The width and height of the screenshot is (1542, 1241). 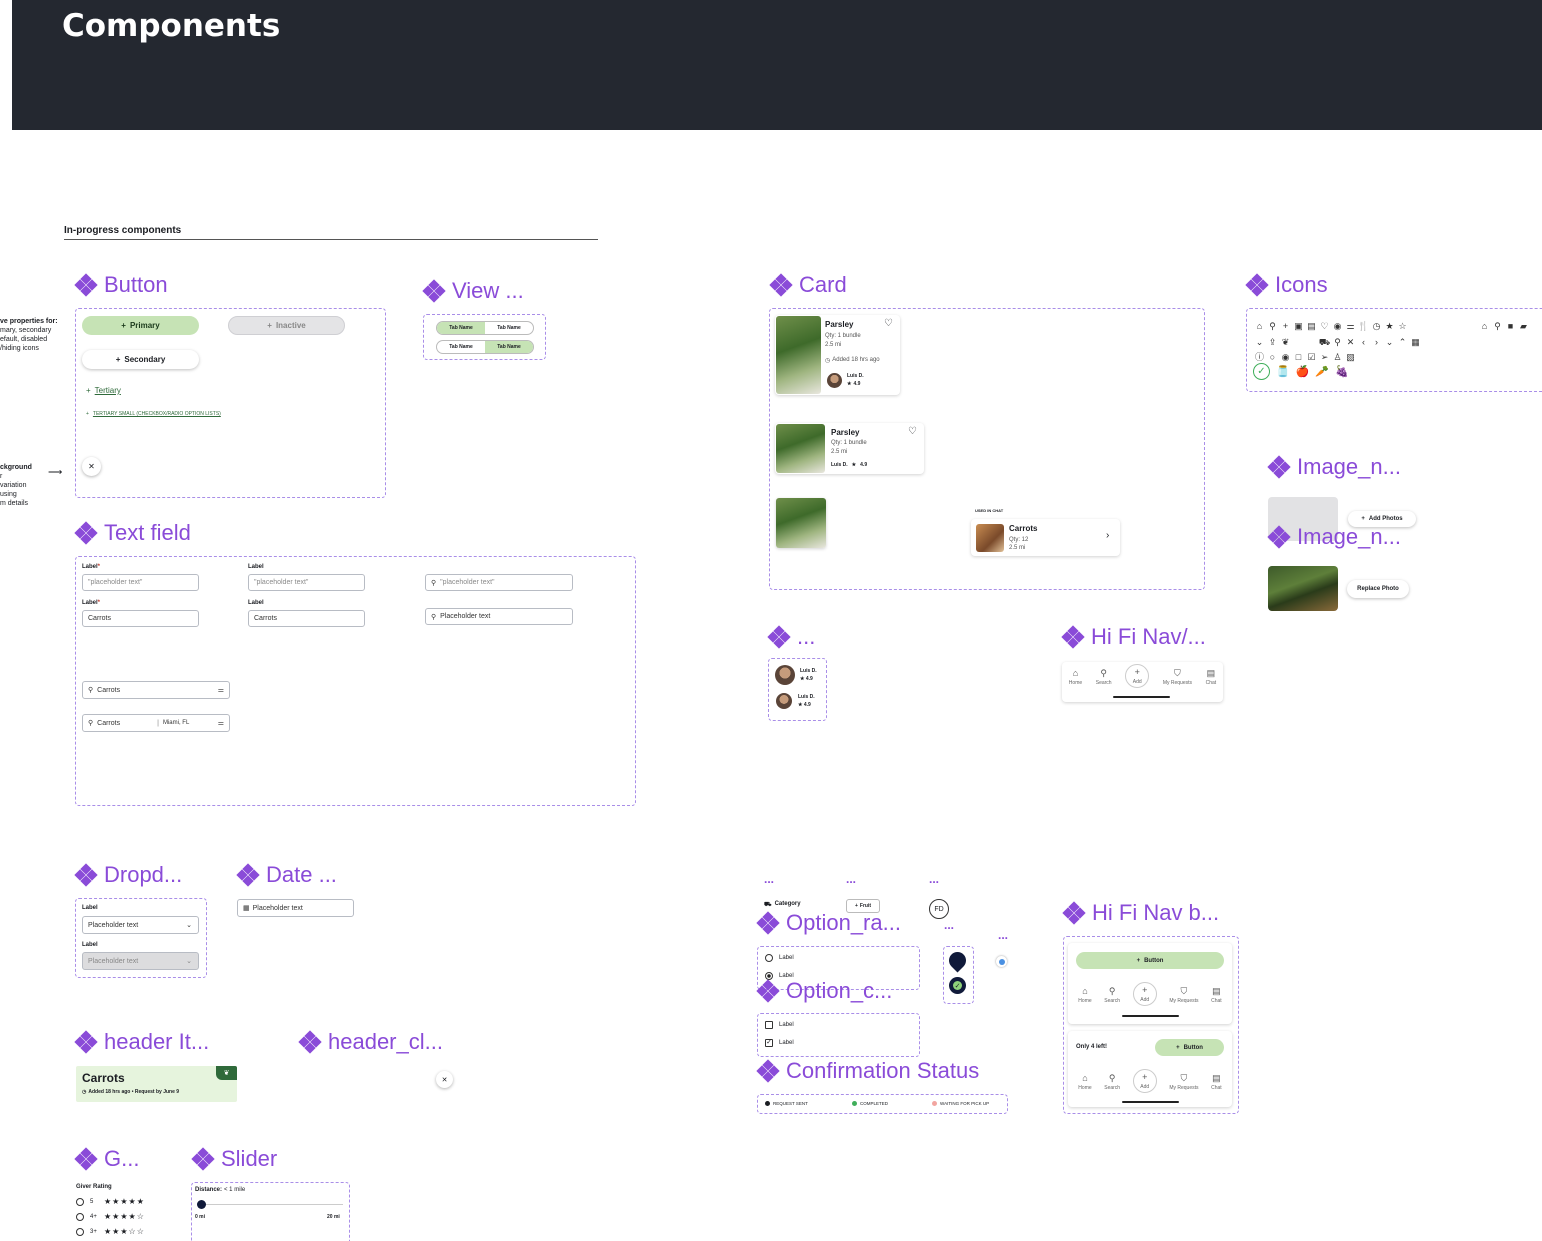 I want to click on bag-filled-icon: ■, so click(x=1510, y=326).